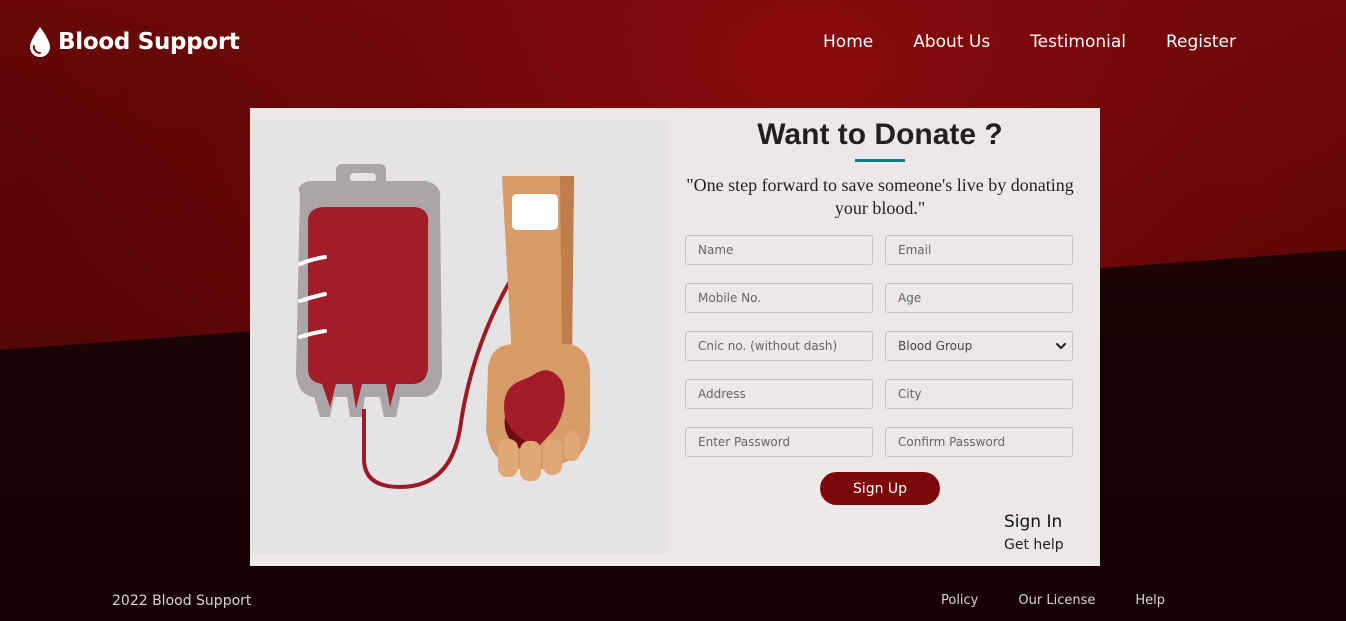  What do you see at coordinates (1034, 545) in the screenshot?
I see `get-help-link: Get help` at bounding box center [1034, 545].